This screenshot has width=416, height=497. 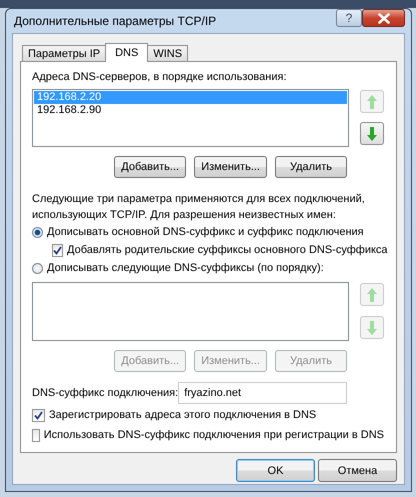 What do you see at coordinates (190, 118) in the screenshot?
I see `dns-server-list: 192.168.2.20 192.168.2.90` at bounding box center [190, 118].